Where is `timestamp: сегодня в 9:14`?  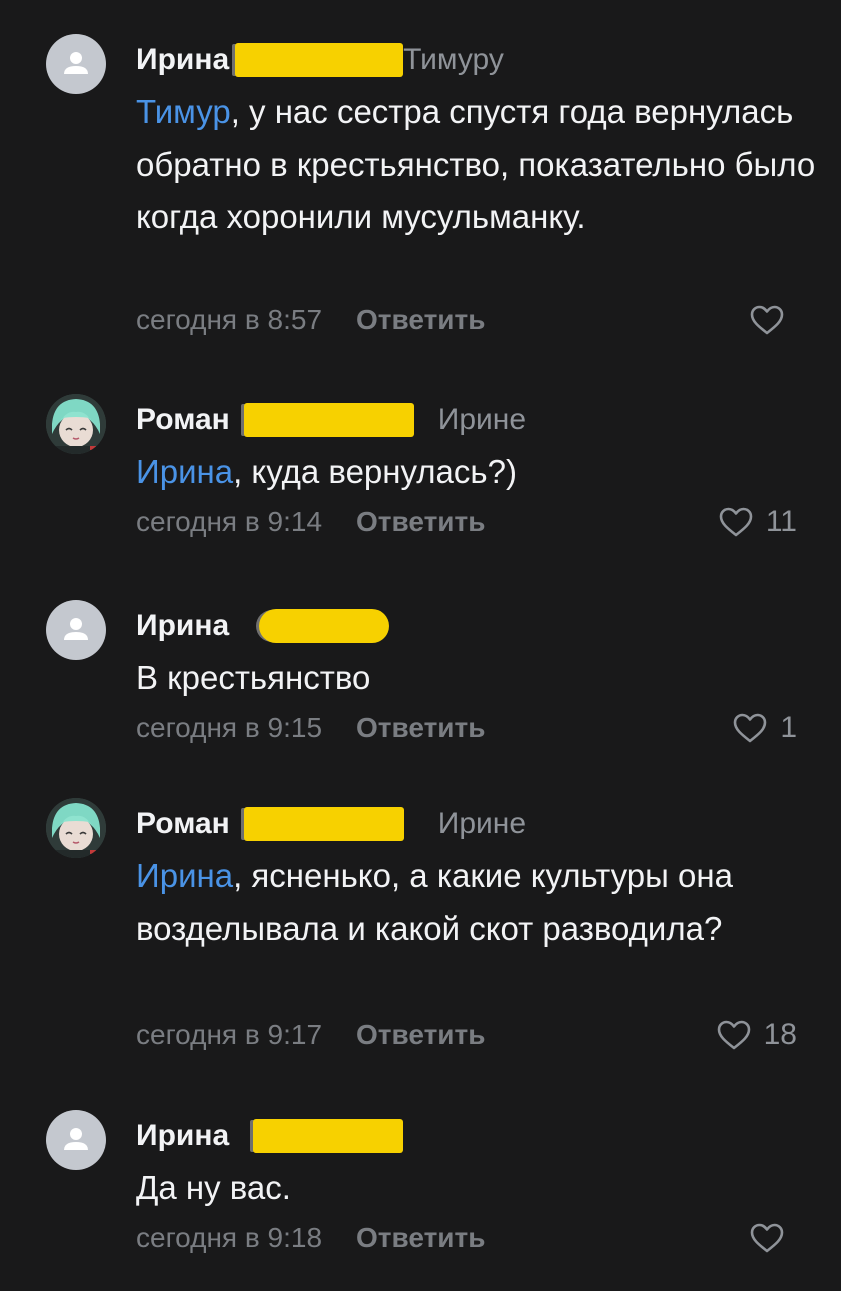
timestamp: сегодня в 9:14 is located at coordinates (229, 521).